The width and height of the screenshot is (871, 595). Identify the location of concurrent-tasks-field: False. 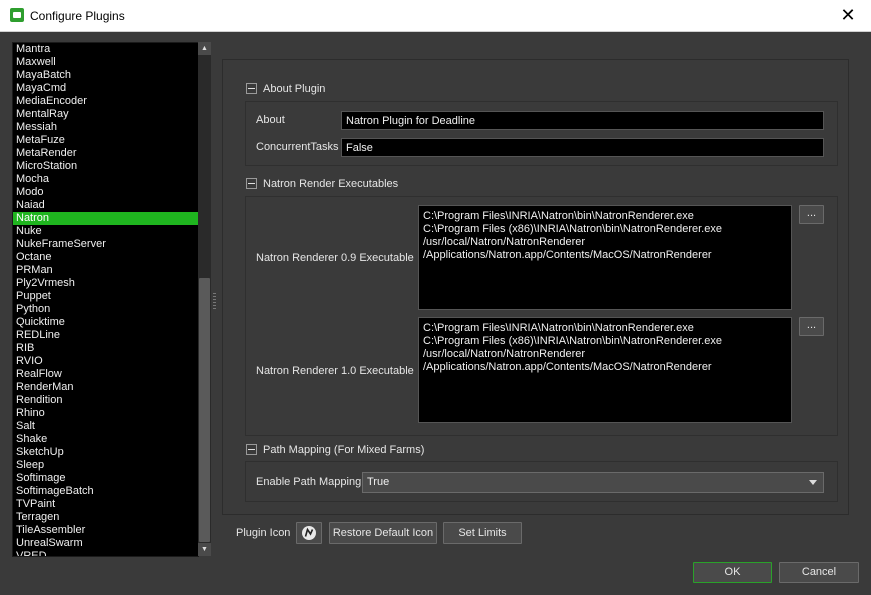
(582, 147).